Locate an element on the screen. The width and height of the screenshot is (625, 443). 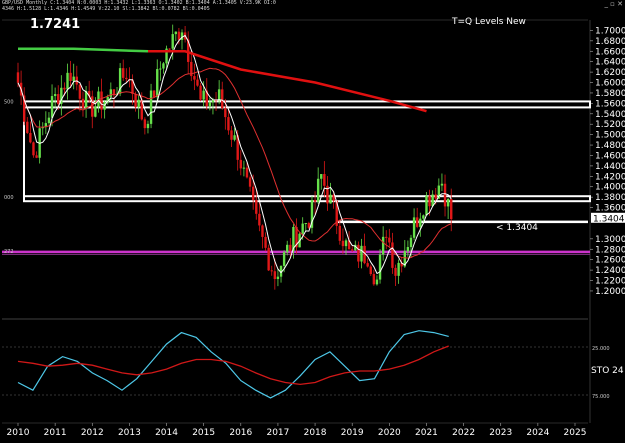
y-tick-label: 1.5600 is located at coordinates (610, 104).